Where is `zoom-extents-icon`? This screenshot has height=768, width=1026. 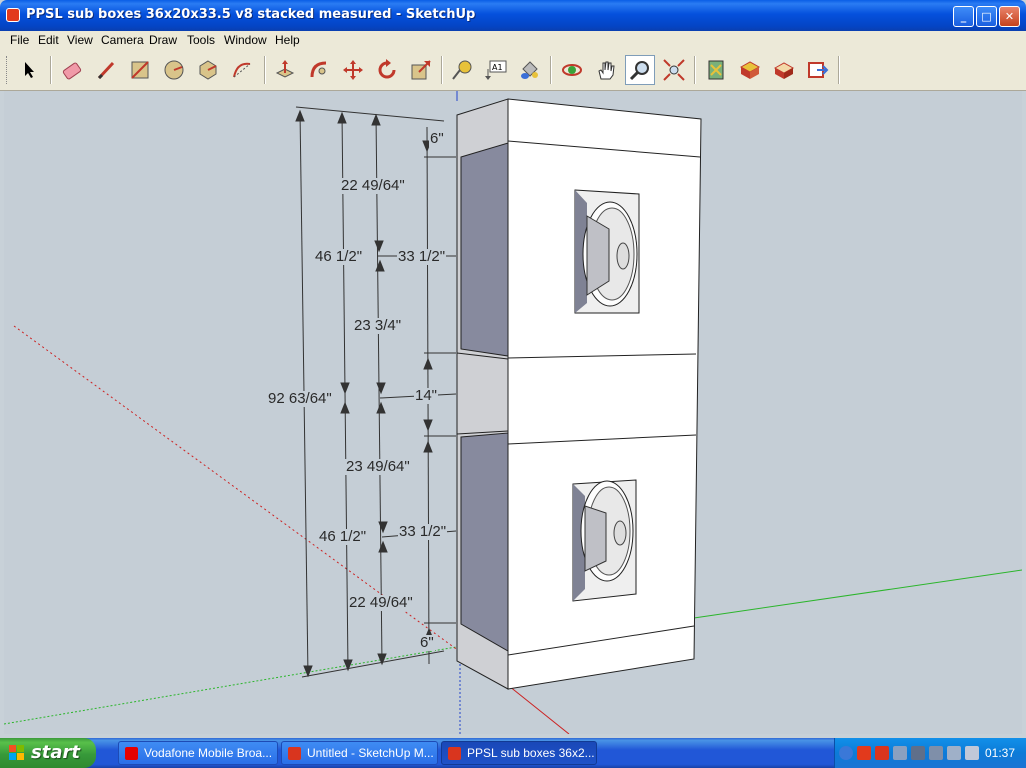
zoom-extents-icon is located at coordinates (674, 70).